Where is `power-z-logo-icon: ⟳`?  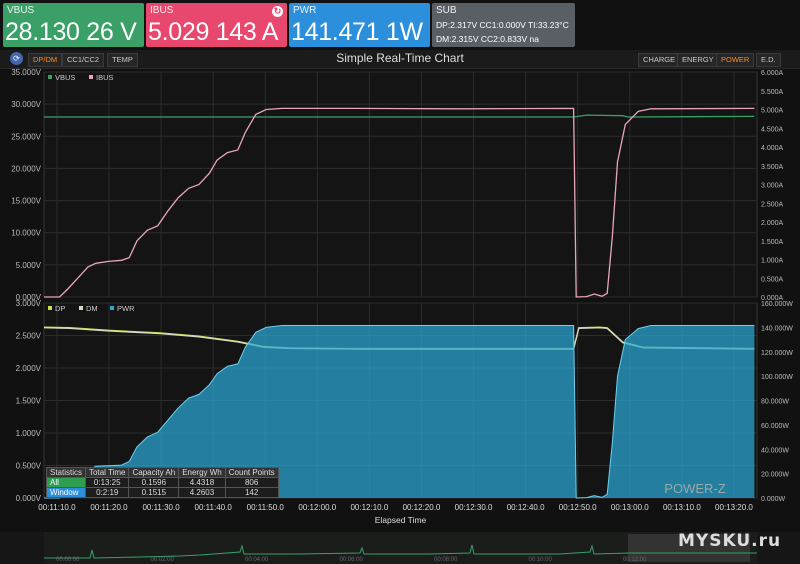
power-z-logo-icon: ⟳ is located at coordinates (16, 58).